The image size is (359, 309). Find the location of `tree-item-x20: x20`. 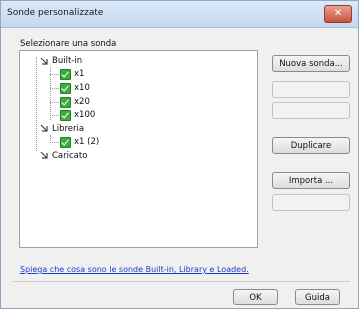

tree-item-x20: x20 is located at coordinates (82, 102).